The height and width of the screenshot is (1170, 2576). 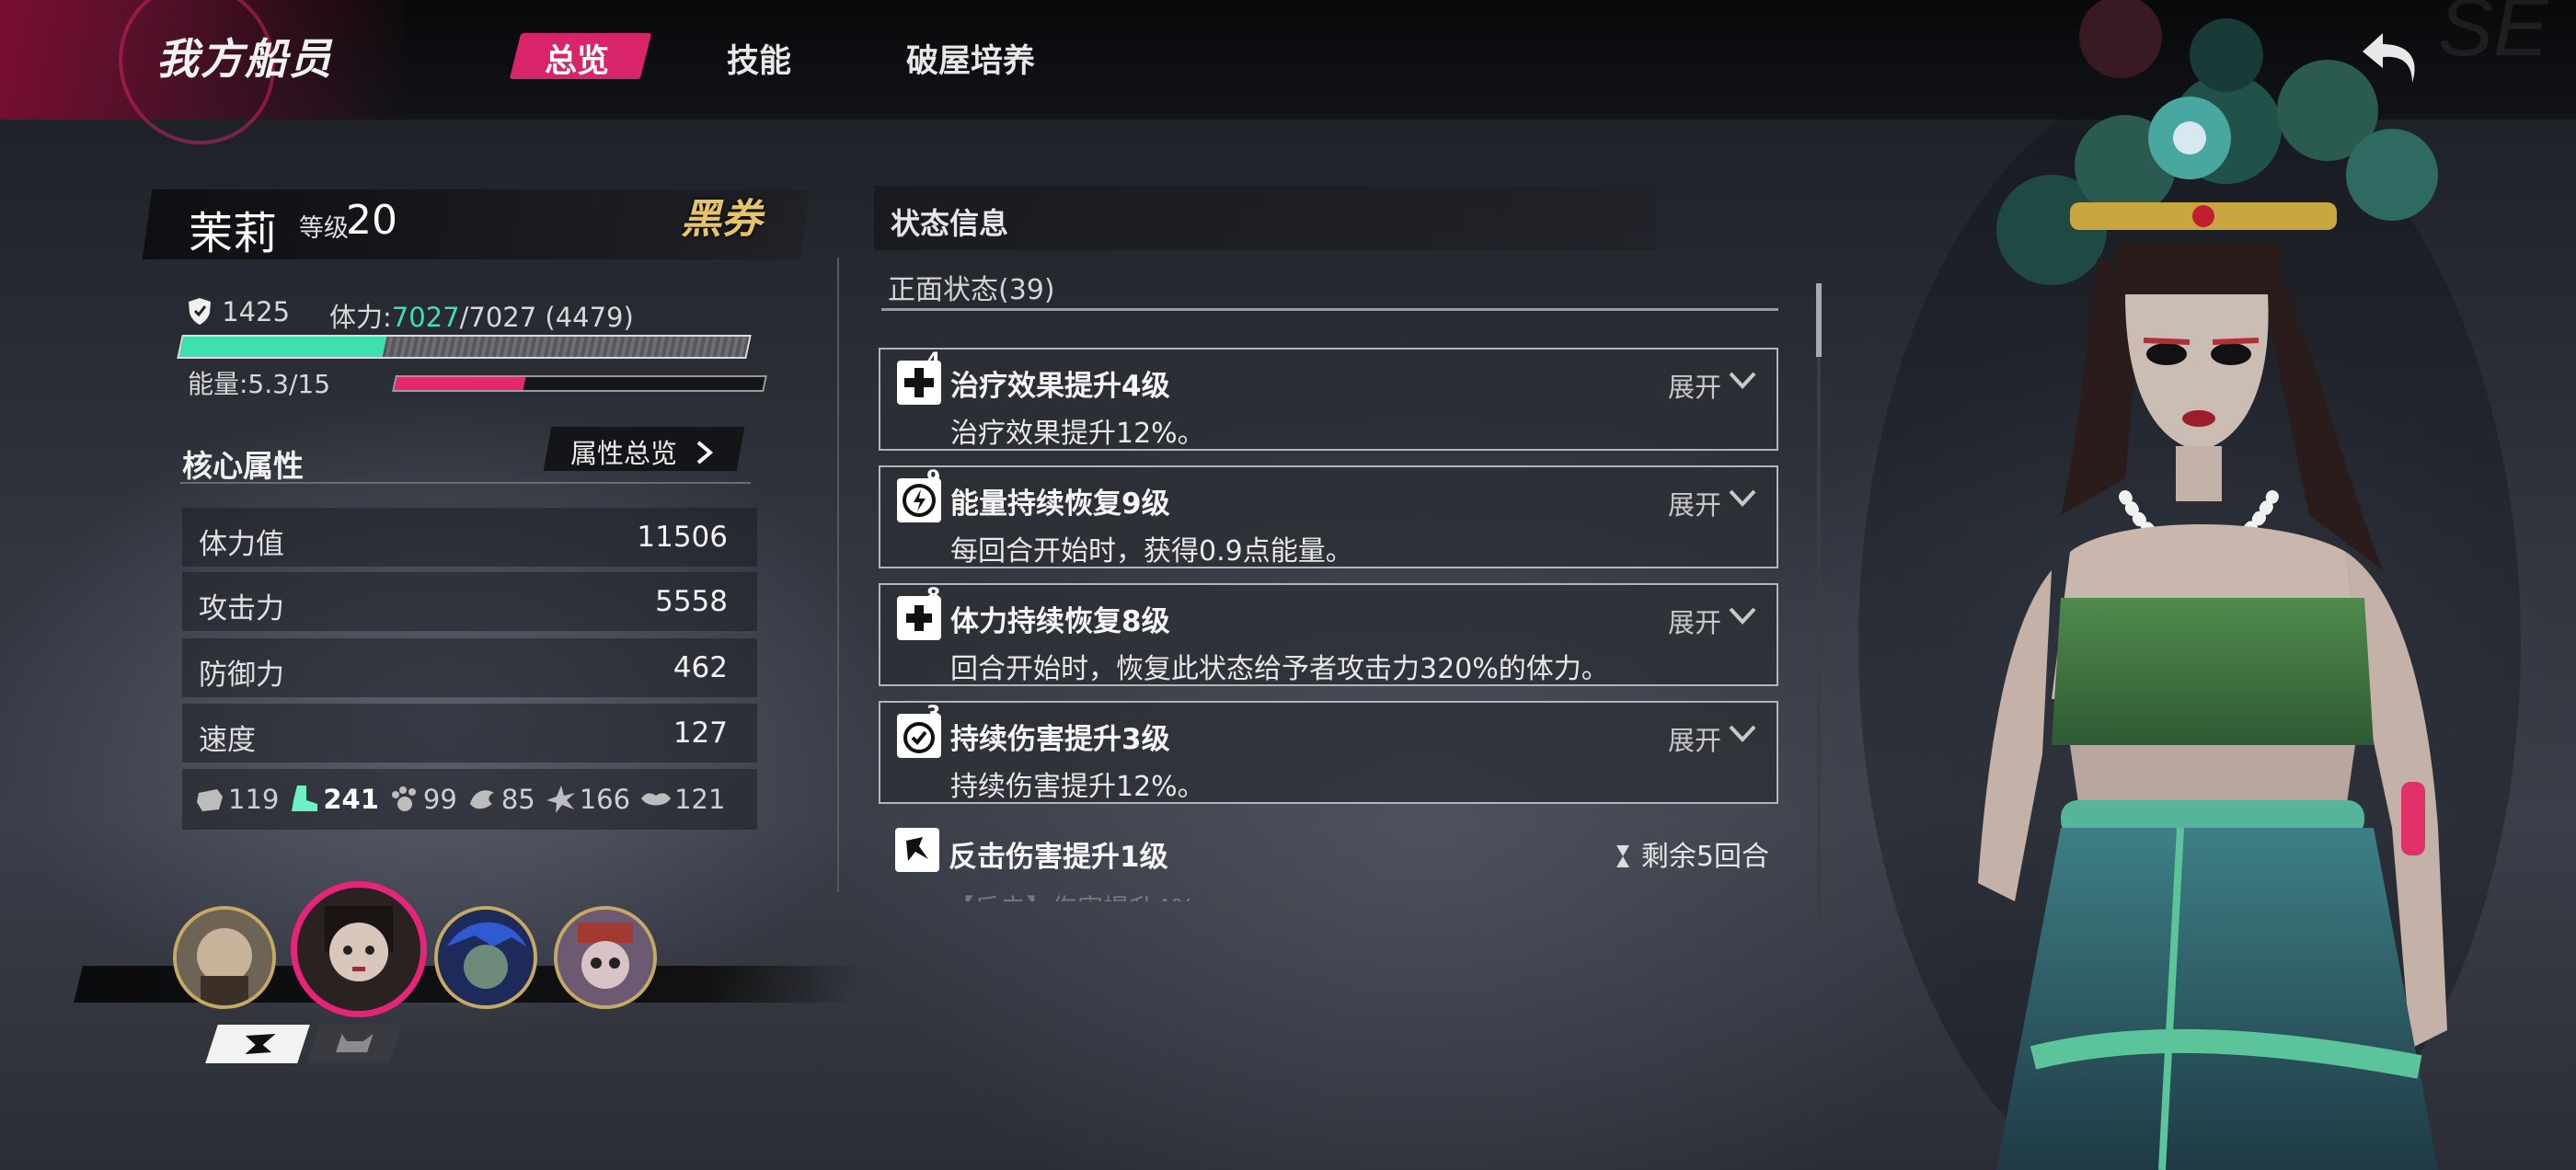 What do you see at coordinates (1279, 669) in the screenshot?
I see `buff-desc: 回合开始时，恢复此状态给予者攻击力320%的体力。` at bounding box center [1279, 669].